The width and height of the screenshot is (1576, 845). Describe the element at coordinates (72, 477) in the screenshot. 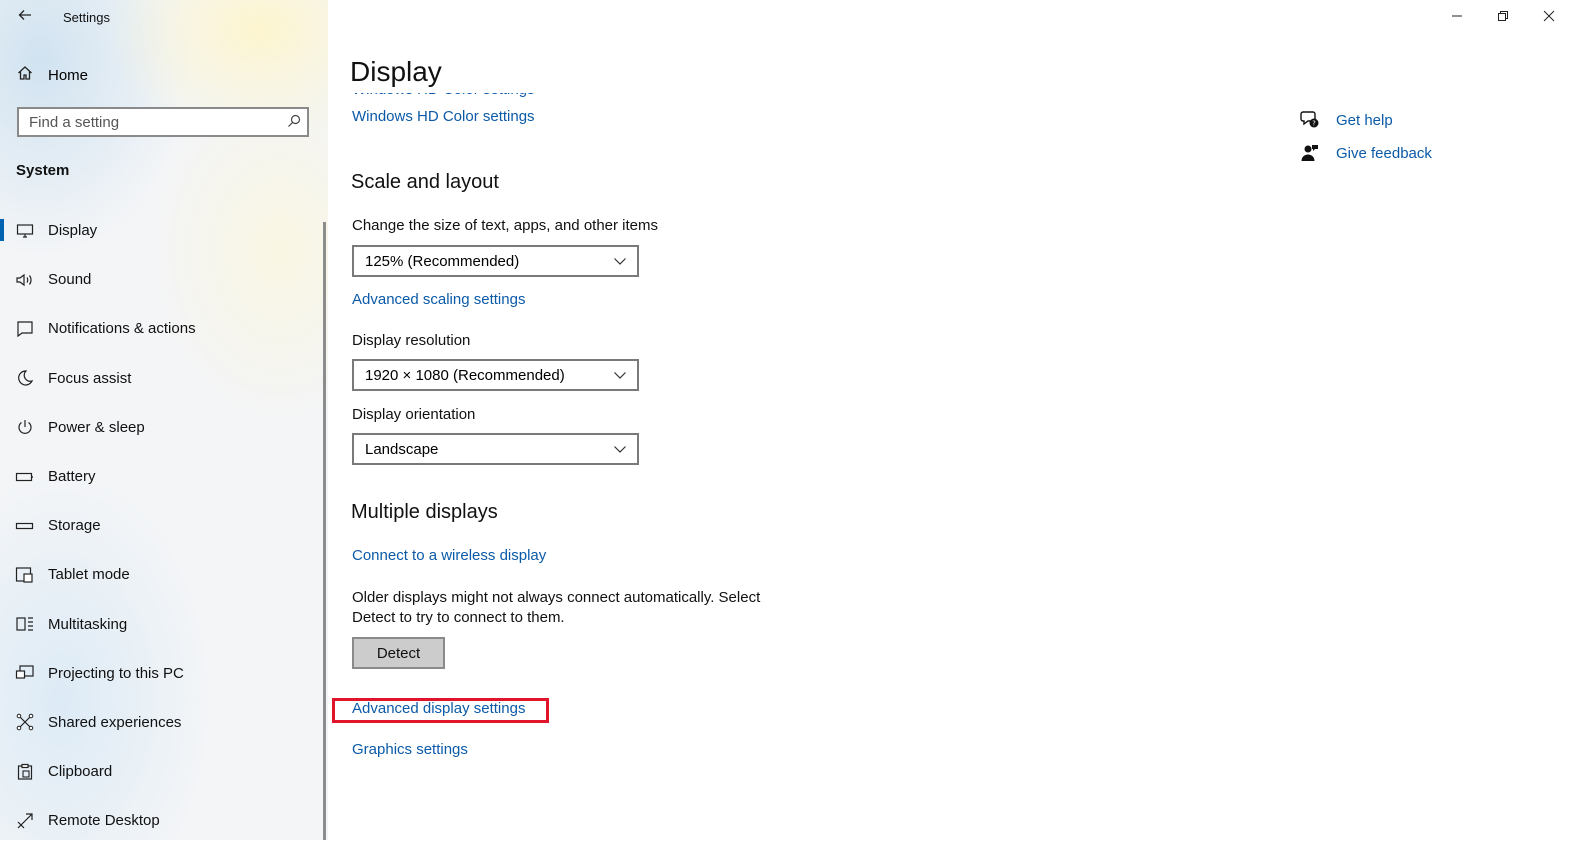

I see `sidebar-item-label: Battery` at that location.